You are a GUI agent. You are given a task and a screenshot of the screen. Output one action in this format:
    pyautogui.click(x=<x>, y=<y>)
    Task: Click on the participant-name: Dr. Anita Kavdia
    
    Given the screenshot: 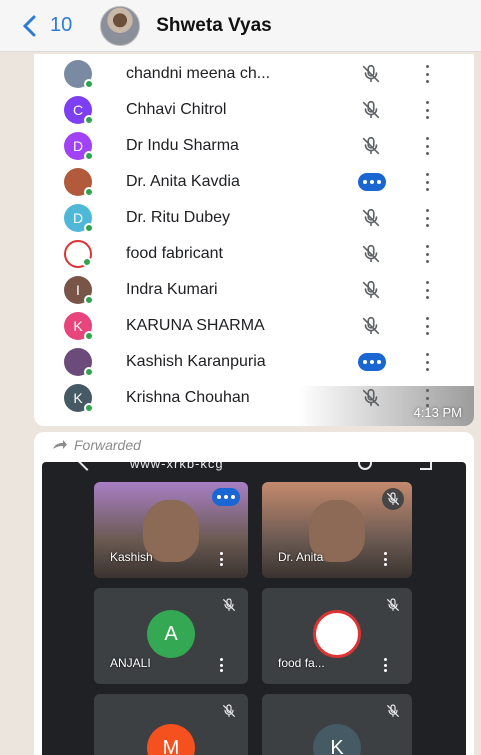 What is the action you would take?
    pyautogui.click(x=183, y=181)
    